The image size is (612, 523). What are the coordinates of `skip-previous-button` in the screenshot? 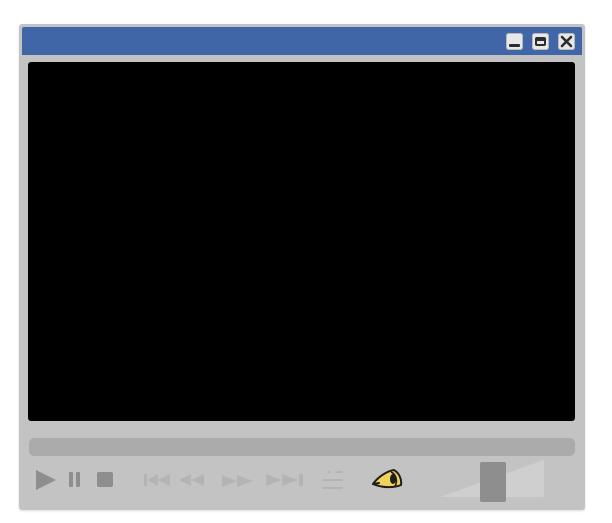 It's located at (157, 480).